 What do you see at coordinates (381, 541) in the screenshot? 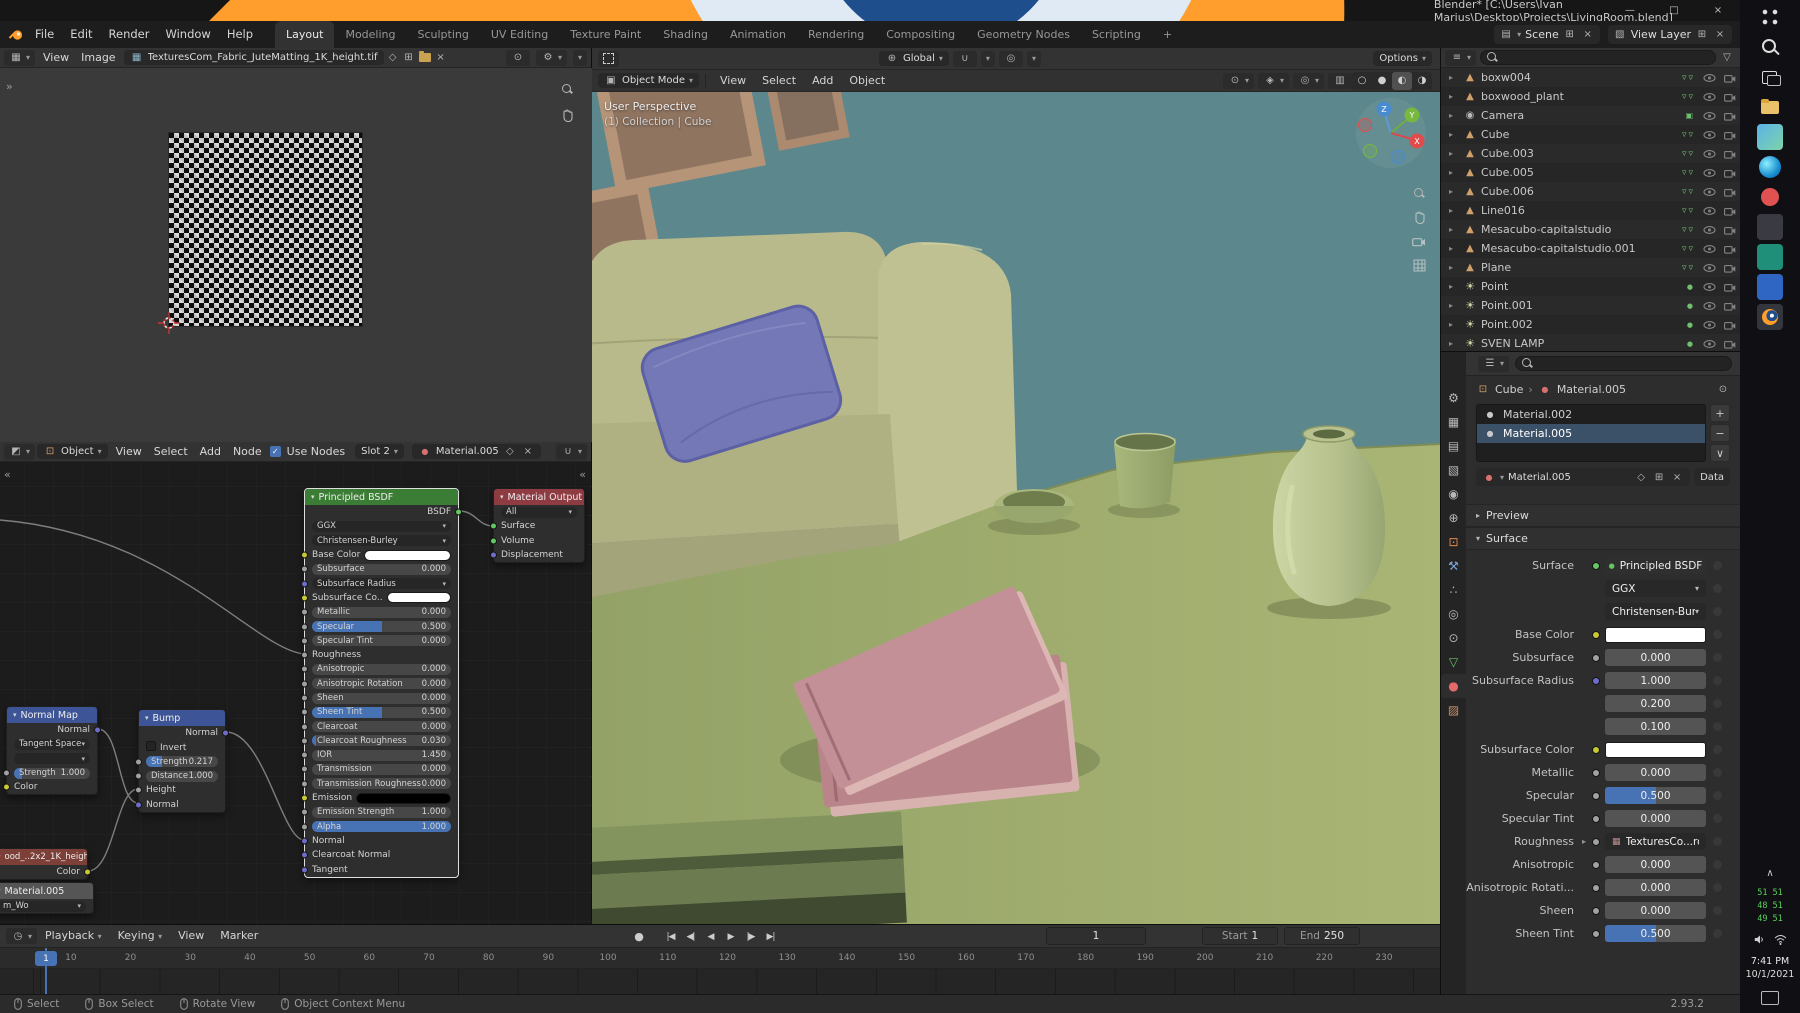
I see `node-row: Christensen-Burley Christensen-Burley ▾` at bounding box center [381, 541].